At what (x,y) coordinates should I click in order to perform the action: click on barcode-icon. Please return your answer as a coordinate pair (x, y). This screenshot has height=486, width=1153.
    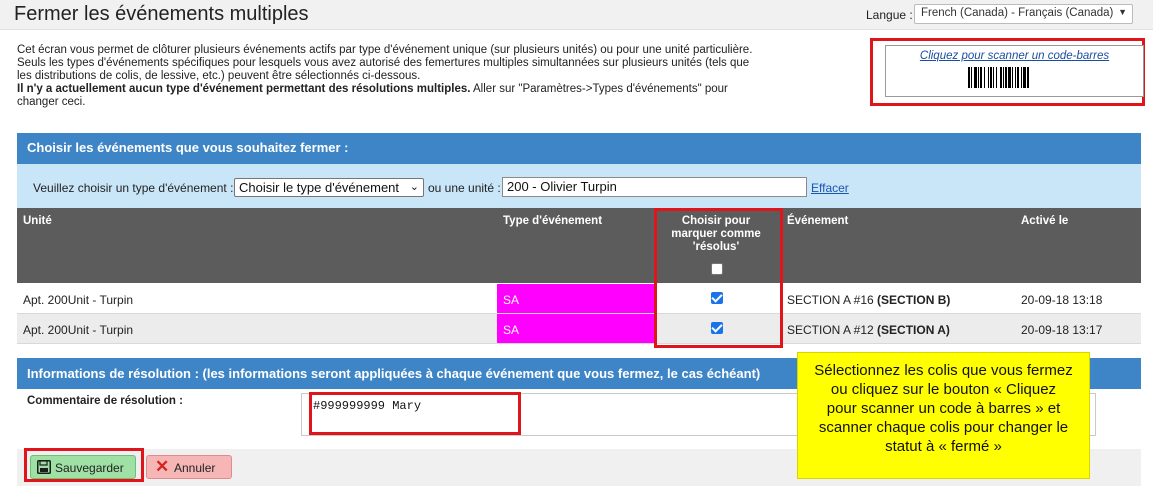
    Looking at the image, I should click on (1015, 77).